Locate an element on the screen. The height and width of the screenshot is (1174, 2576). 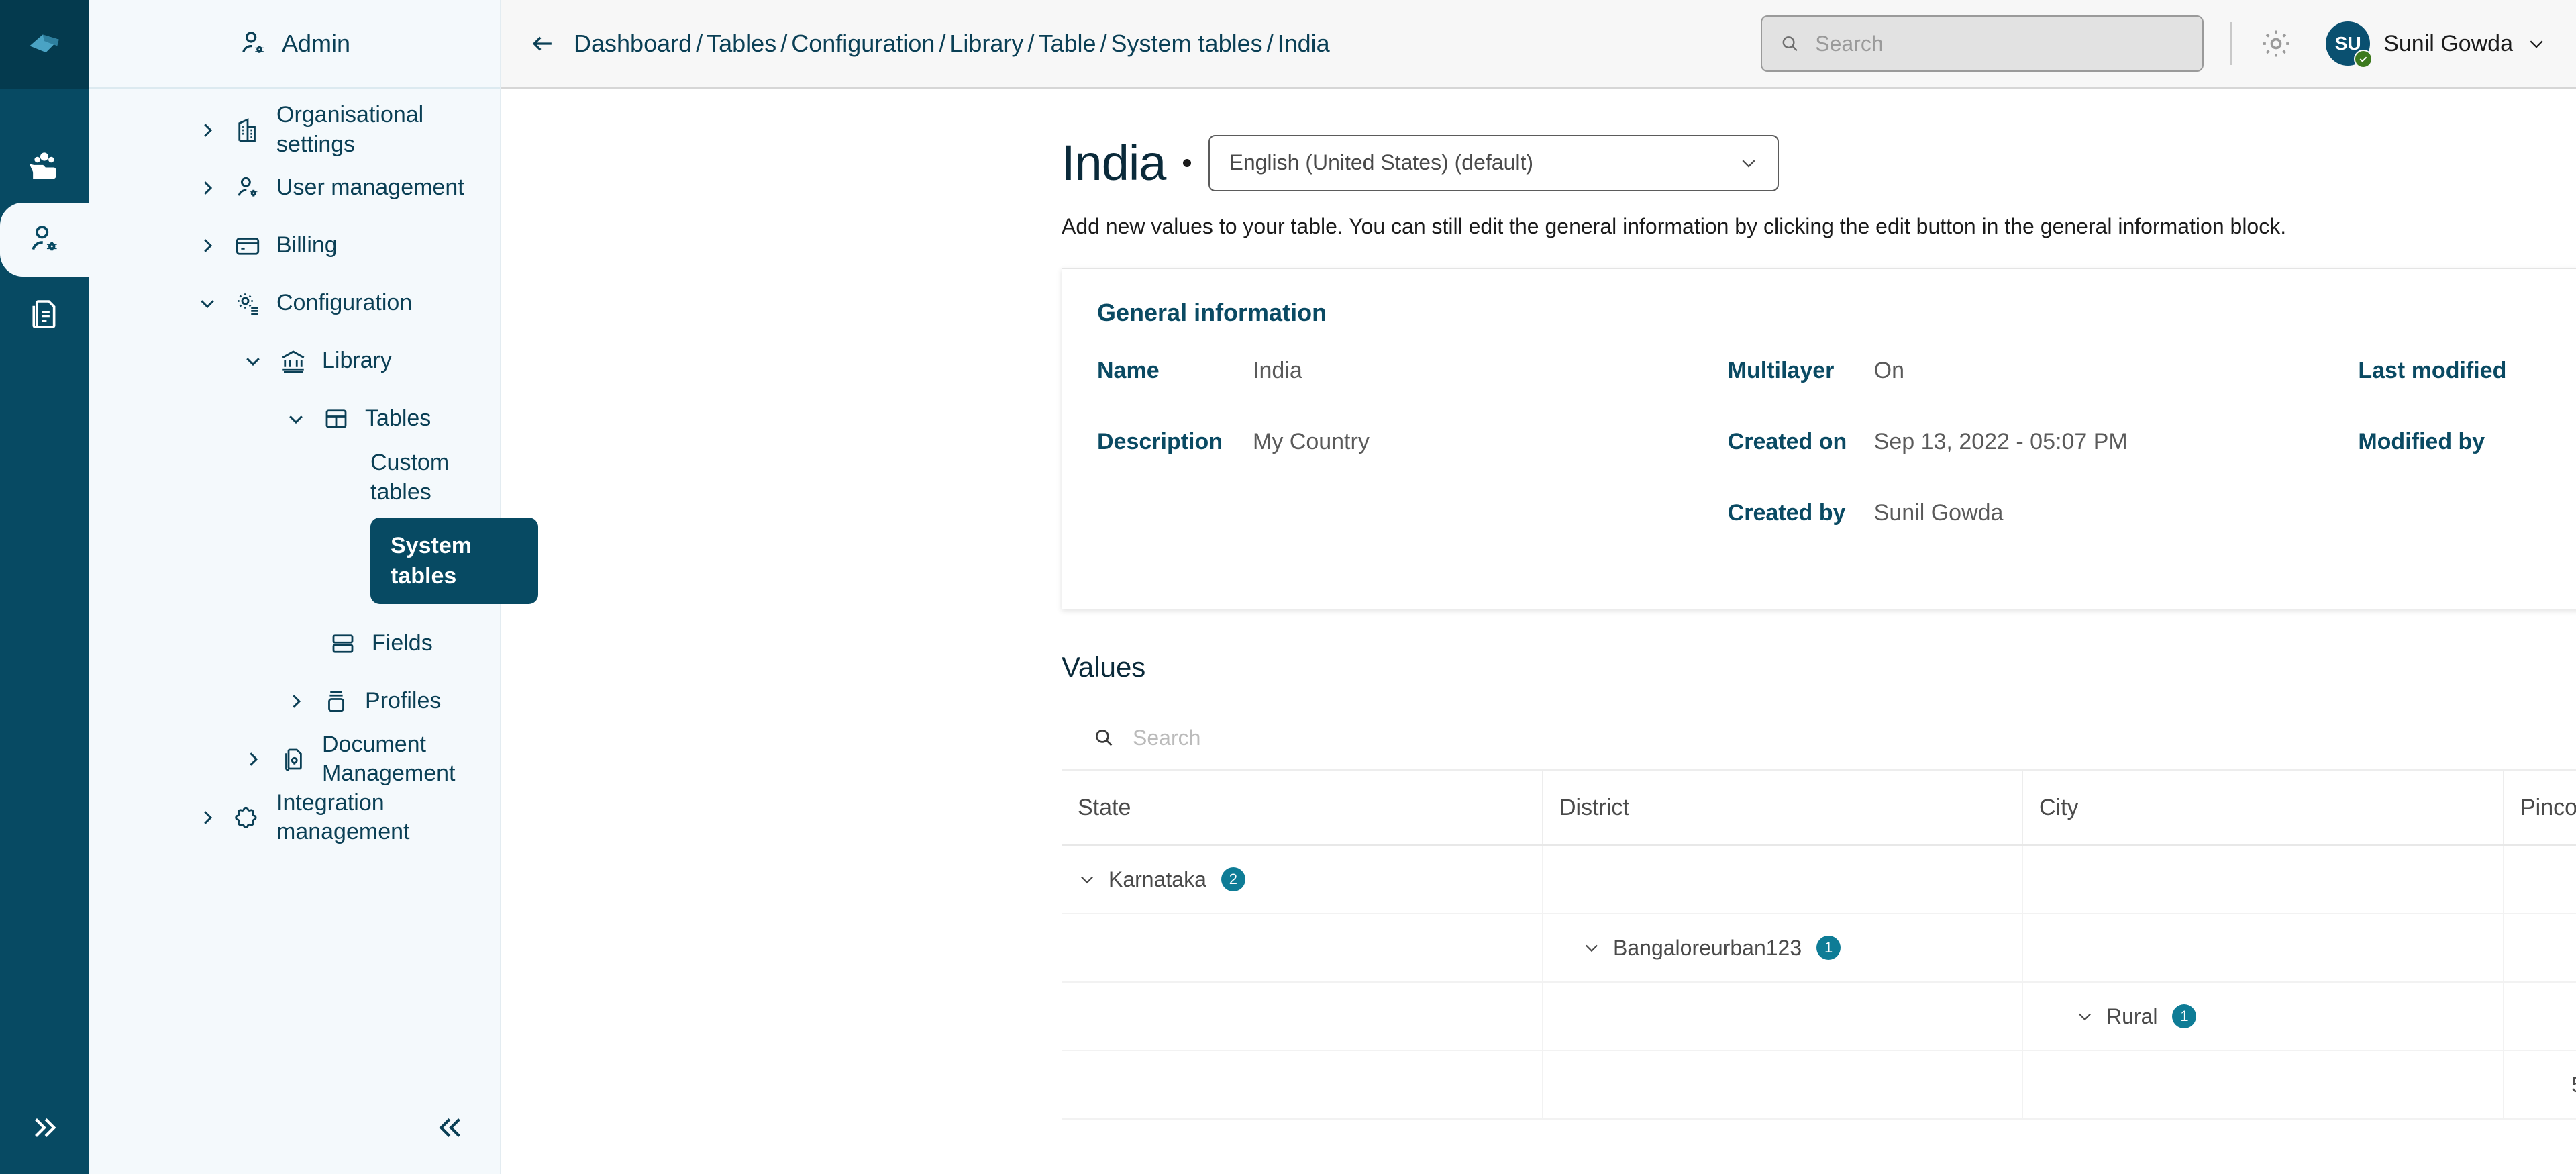
tree-node-karnataka: Karnataka 2 is located at coordinates (1161, 880).